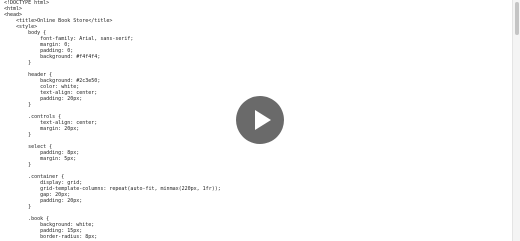  What do you see at coordinates (51, 237) in the screenshot?
I see `code-line: border-radius: 8px;` at bounding box center [51, 237].